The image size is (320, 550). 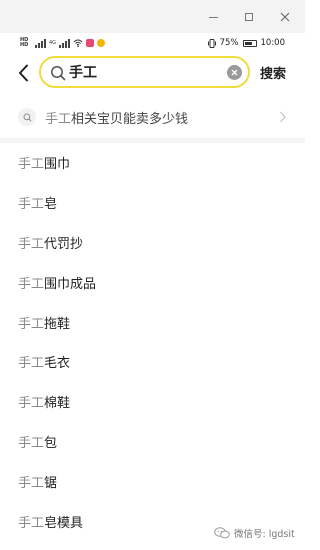 What do you see at coordinates (64, 523) in the screenshot?
I see `suggestion-rest: 皂模具` at bounding box center [64, 523].